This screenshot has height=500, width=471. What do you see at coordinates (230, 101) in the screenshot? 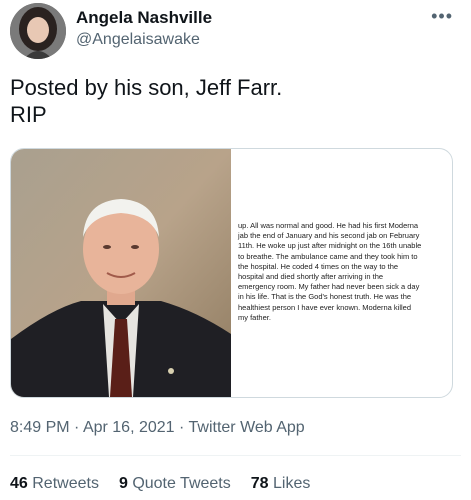
I see `tweet-text: Posted by his son, Jeff Farr. RIP` at bounding box center [230, 101].